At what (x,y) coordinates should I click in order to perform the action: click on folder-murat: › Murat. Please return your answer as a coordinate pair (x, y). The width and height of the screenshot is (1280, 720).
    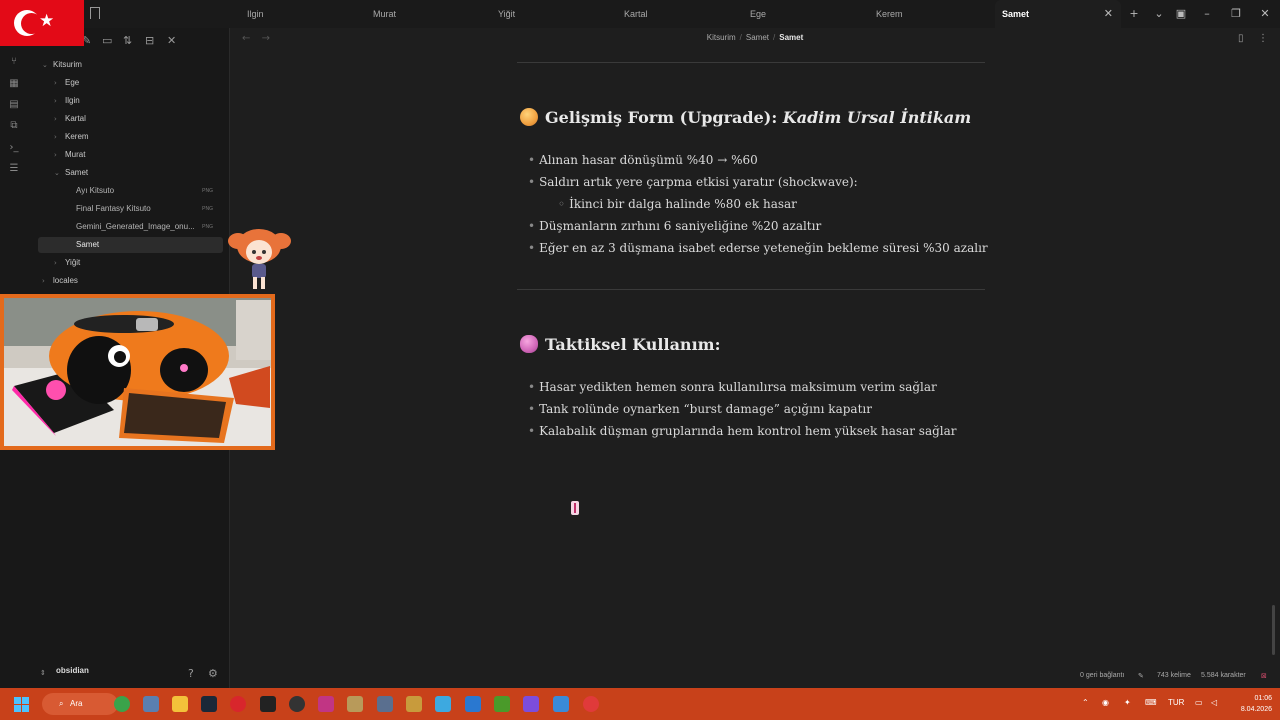
    Looking at the image, I should click on (138, 155).